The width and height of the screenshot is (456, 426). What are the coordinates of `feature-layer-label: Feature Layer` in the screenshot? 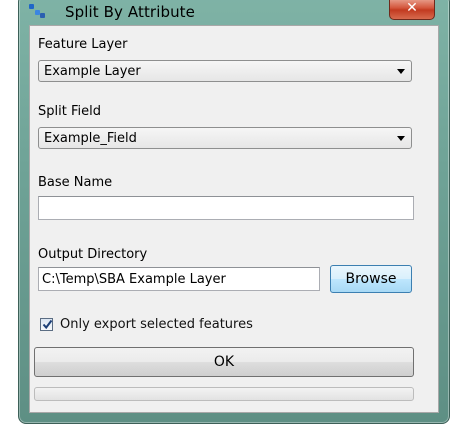 It's located at (83, 44).